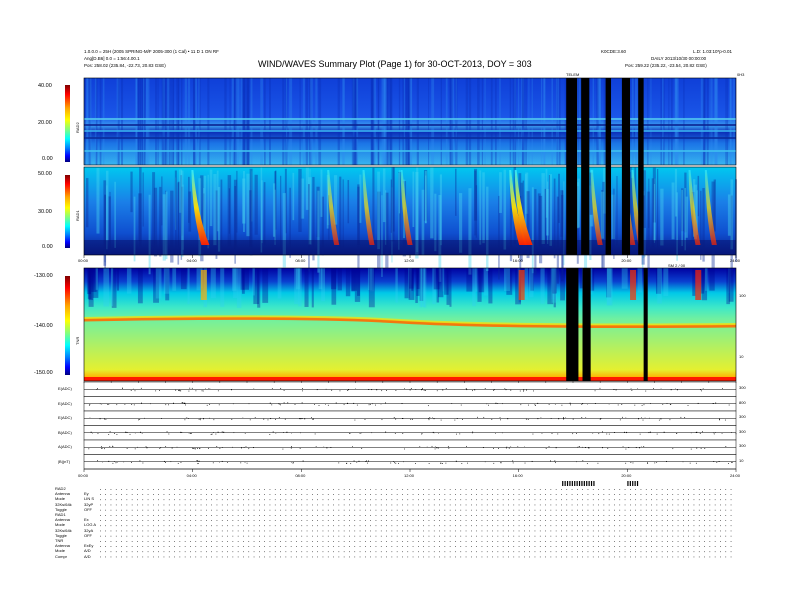 The width and height of the screenshot is (792, 612). I want to click on tnr-streak, so click(469, 280).